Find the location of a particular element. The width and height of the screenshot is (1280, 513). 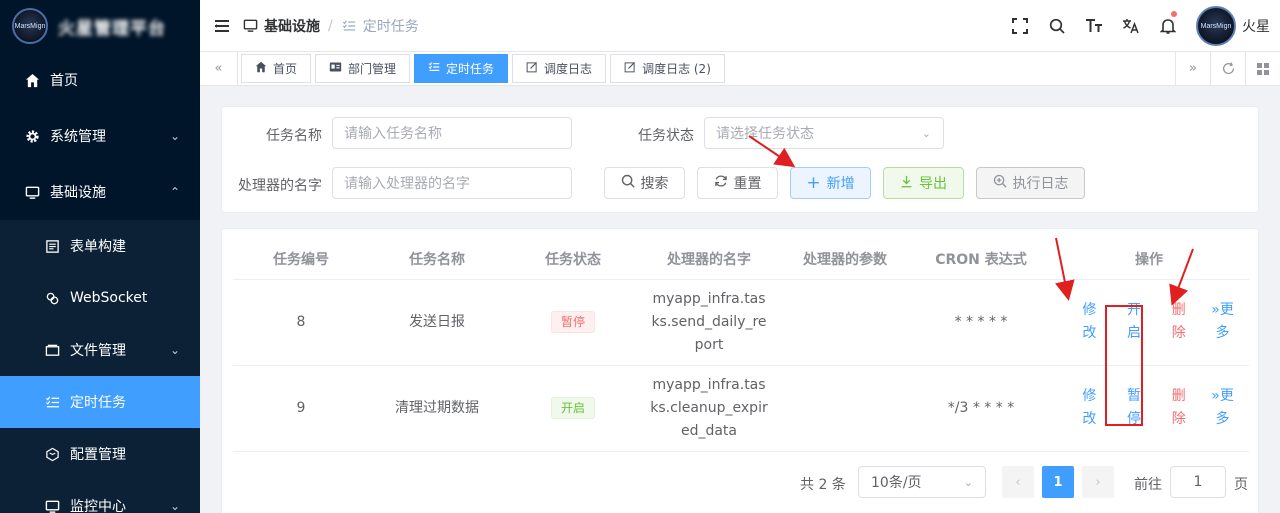

submenu-infra: 表单构建 WebSocket 文件管理 ⌄ 定时任务 配置管理 监控中心 ⌄ is located at coordinates (100, 366).